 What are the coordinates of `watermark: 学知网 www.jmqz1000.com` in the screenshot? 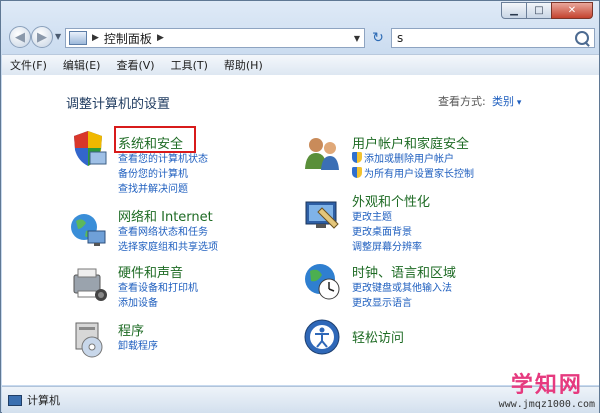 It's located at (547, 388).